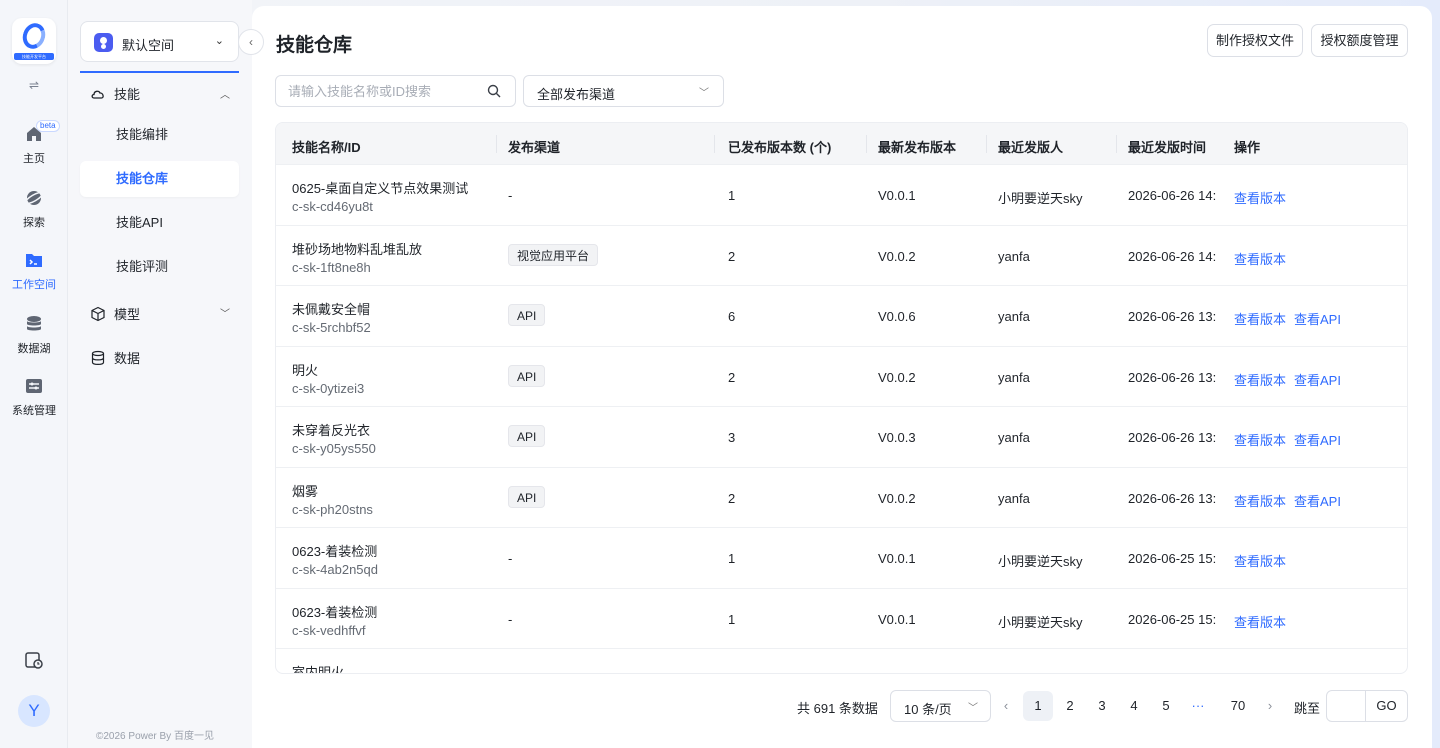 This screenshot has height=748, width=1440. Describe the element at coordinates (1307, 708) in the screenshot. I see `jump-label: 跳至` at that location.